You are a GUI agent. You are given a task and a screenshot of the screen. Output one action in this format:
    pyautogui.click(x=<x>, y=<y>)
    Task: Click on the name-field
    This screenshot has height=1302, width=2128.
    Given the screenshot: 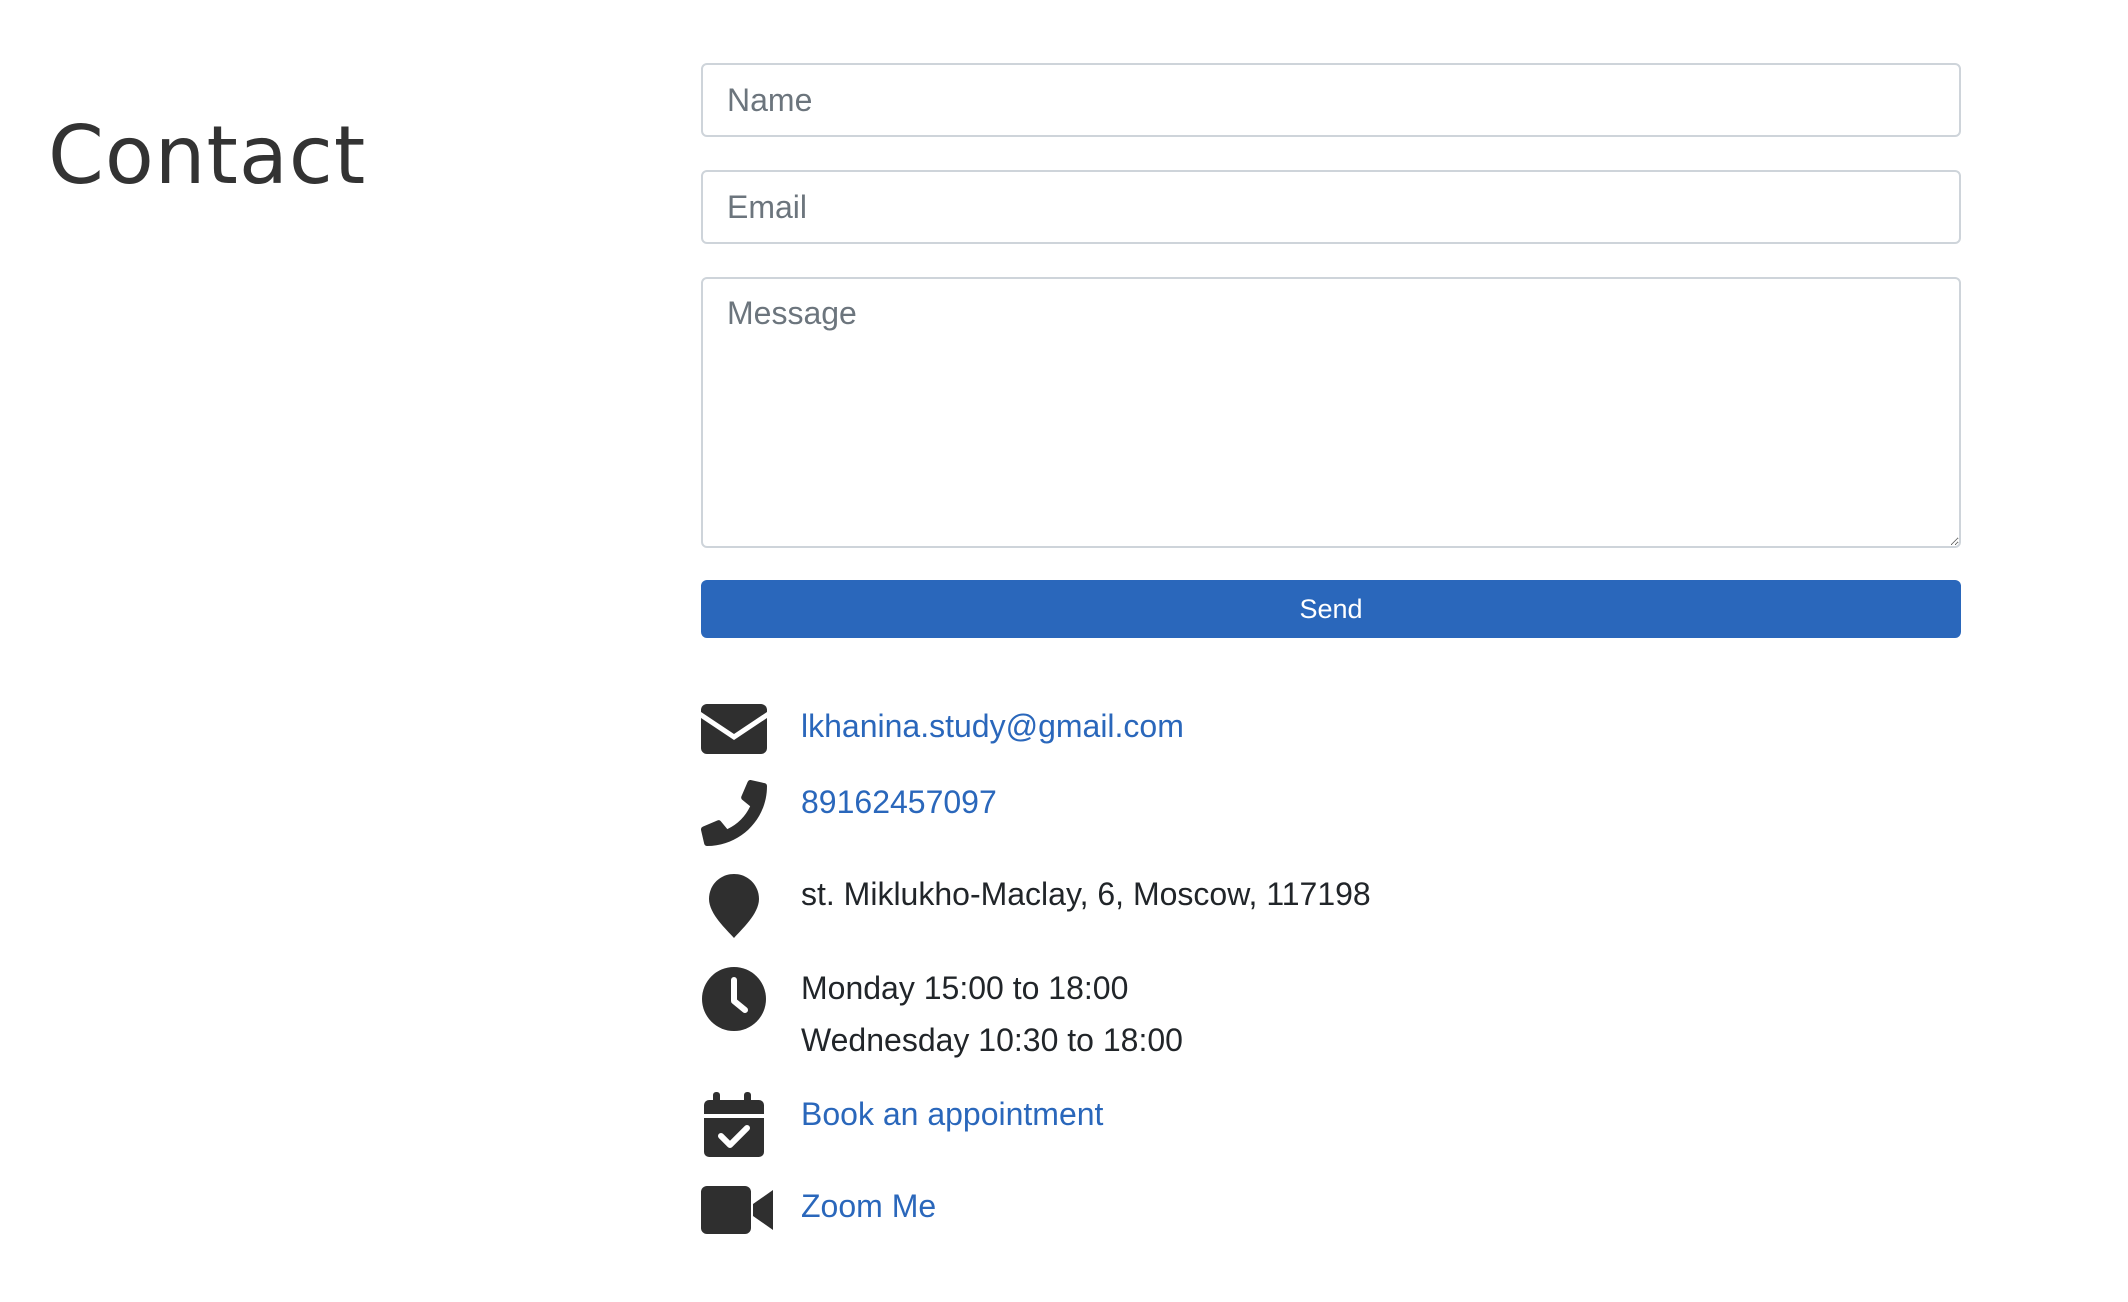 What is the action you would take?
    pyautogui.click(x=1331, y=100)
    